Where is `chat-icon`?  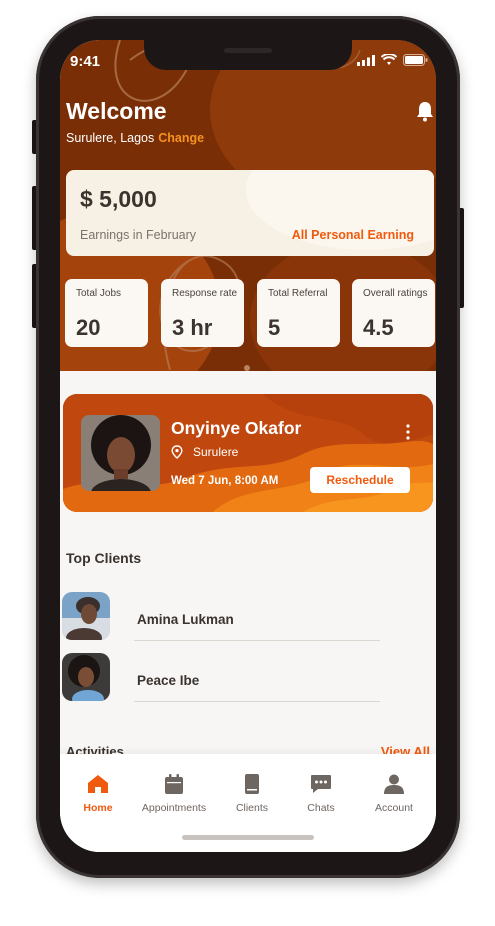 chat-icon is located at coordinates (321, 784).